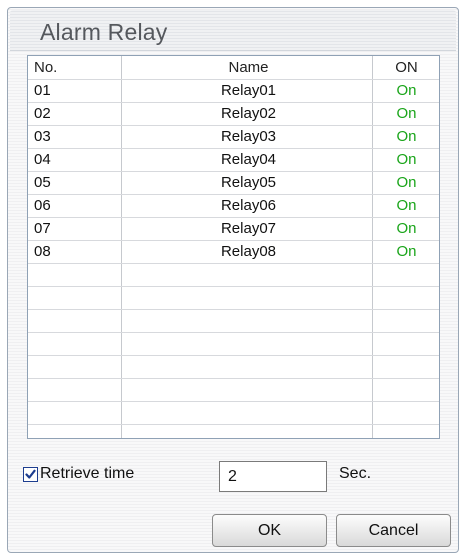 This screenshot has width=469, height=560. I want to click on row-no: 03, so click(42, 136).